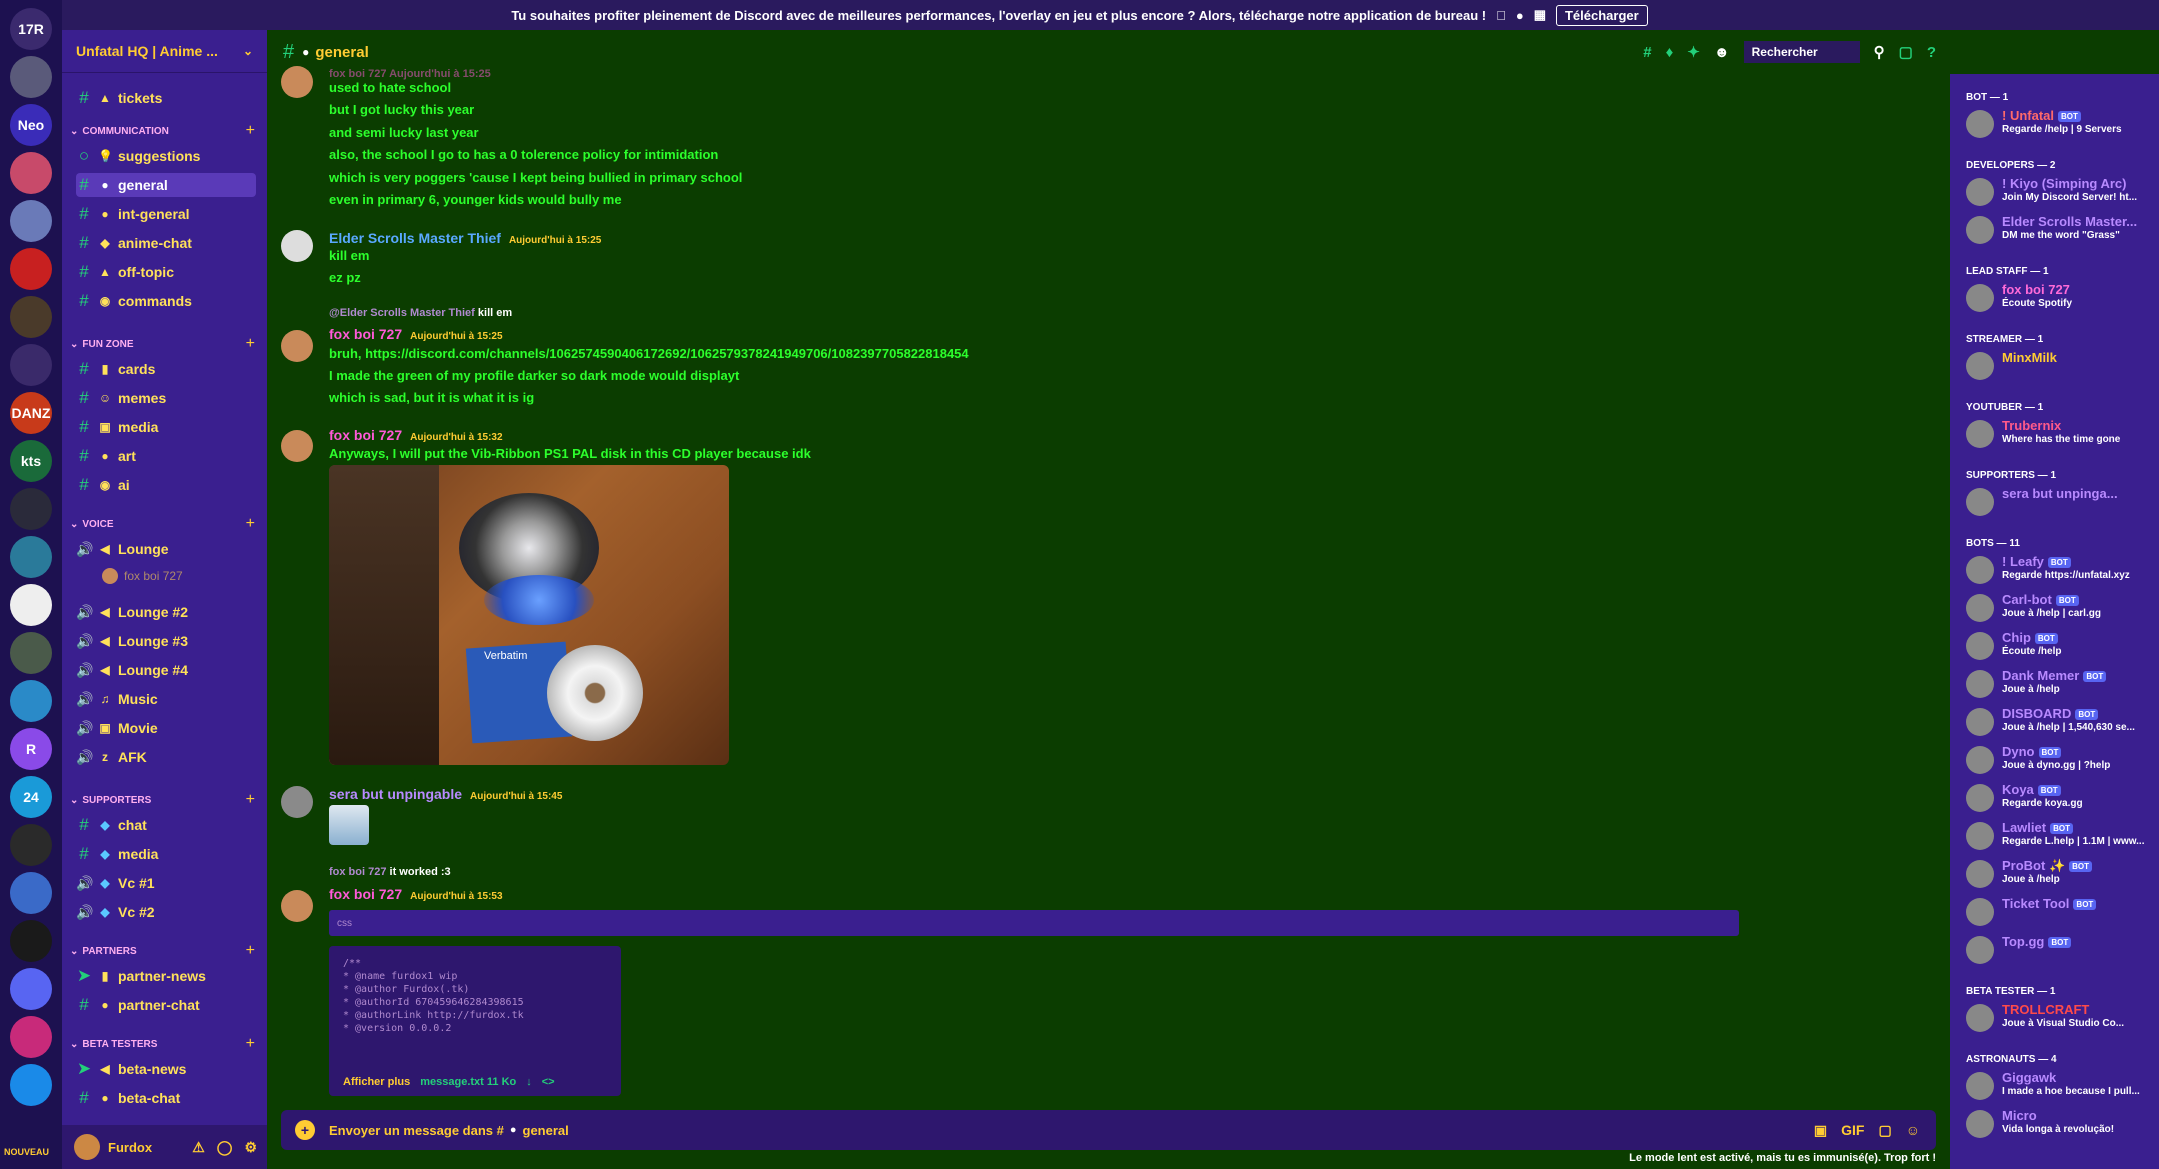  Describe the element at coordinates (305, 1130) in the screenshot. I see `add-attachment-icon: +` at that location.